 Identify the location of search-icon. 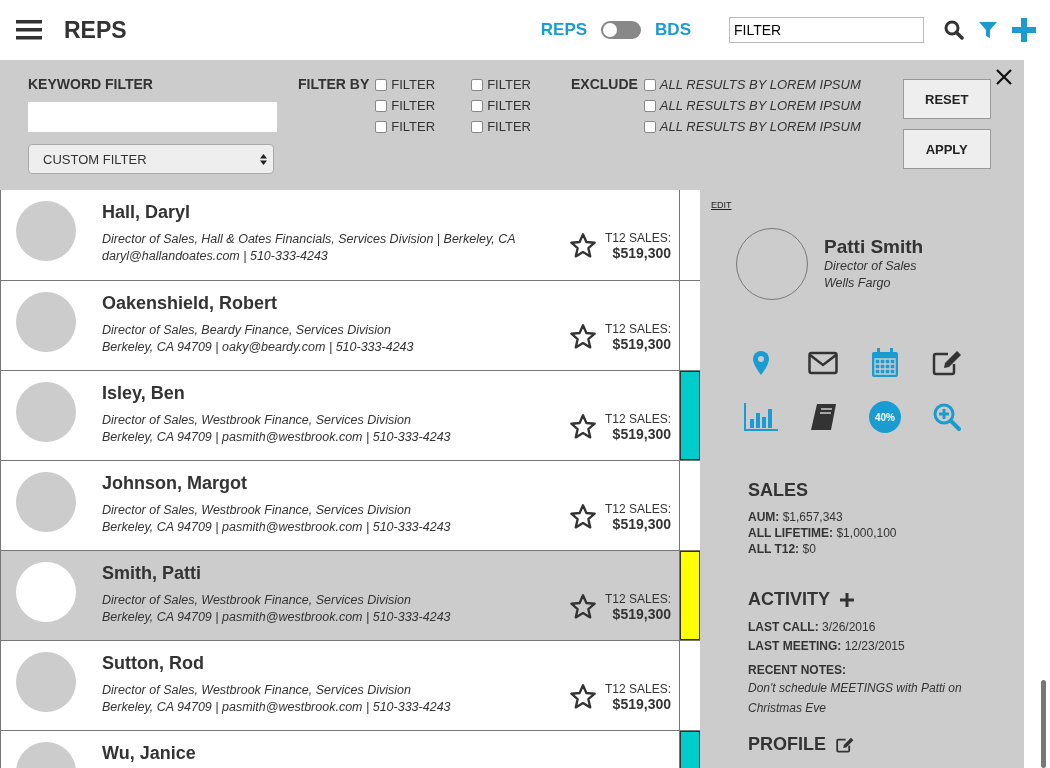
(954, 30).